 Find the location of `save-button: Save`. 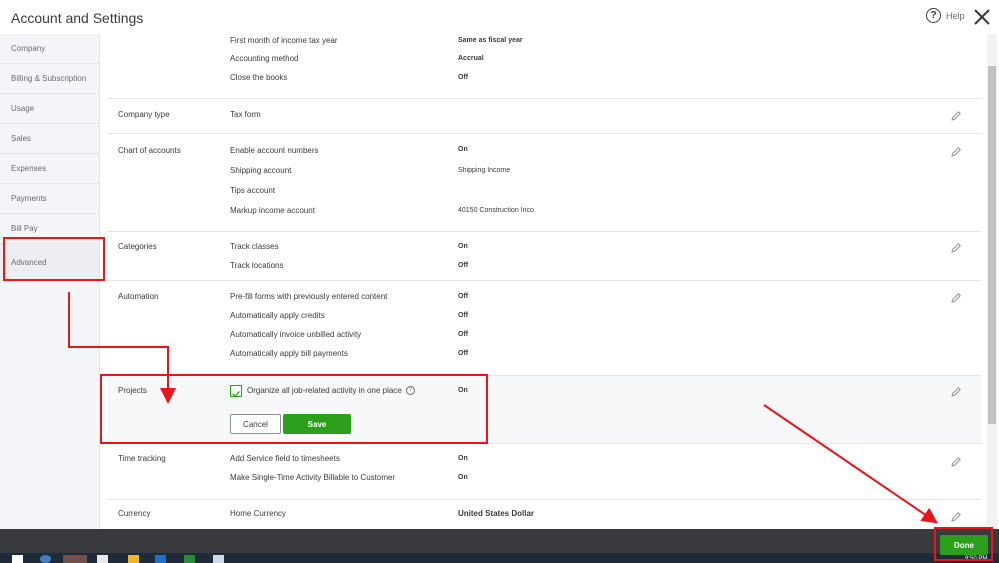

save-button: Save is located at coordinates (317, 424).